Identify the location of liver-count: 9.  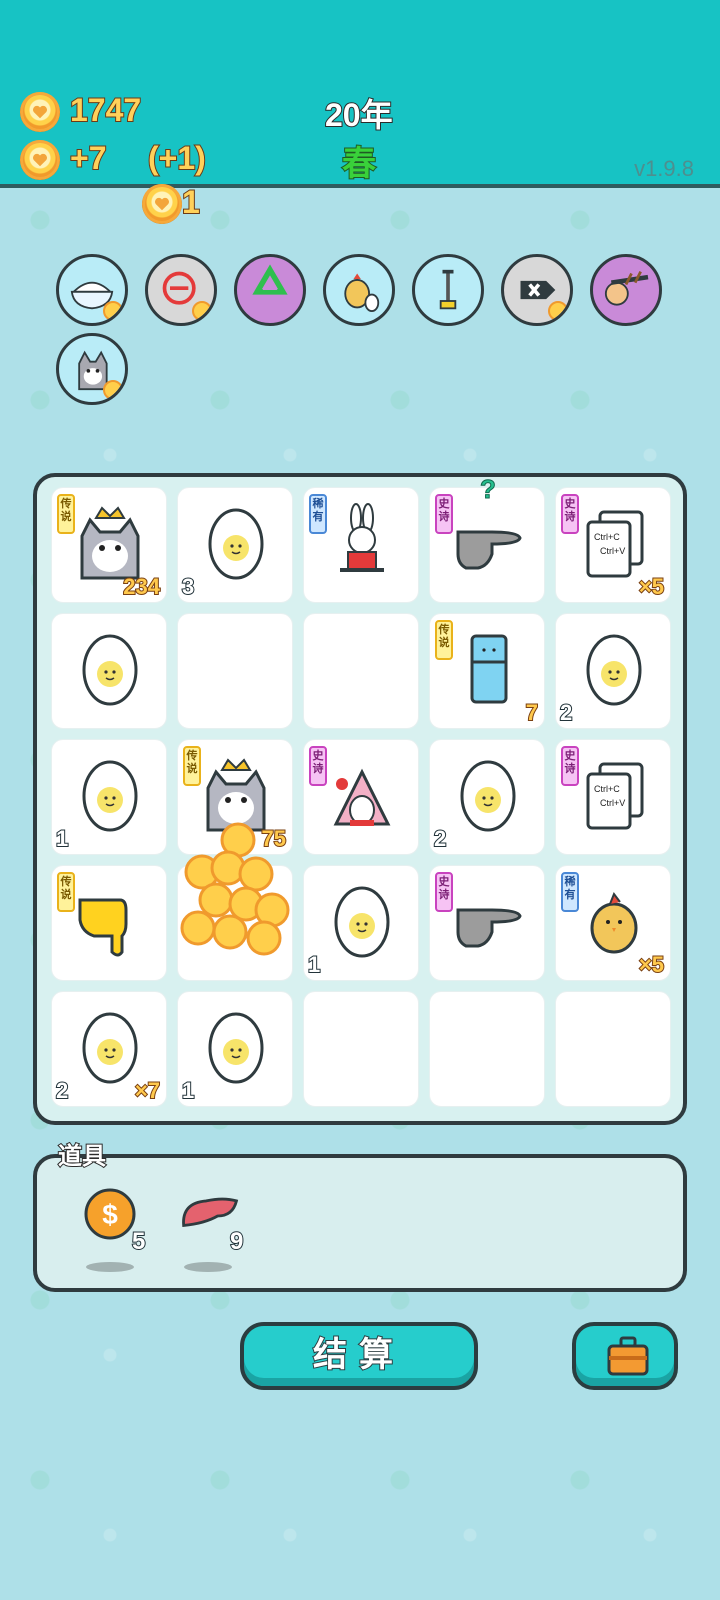
(236, 1241).